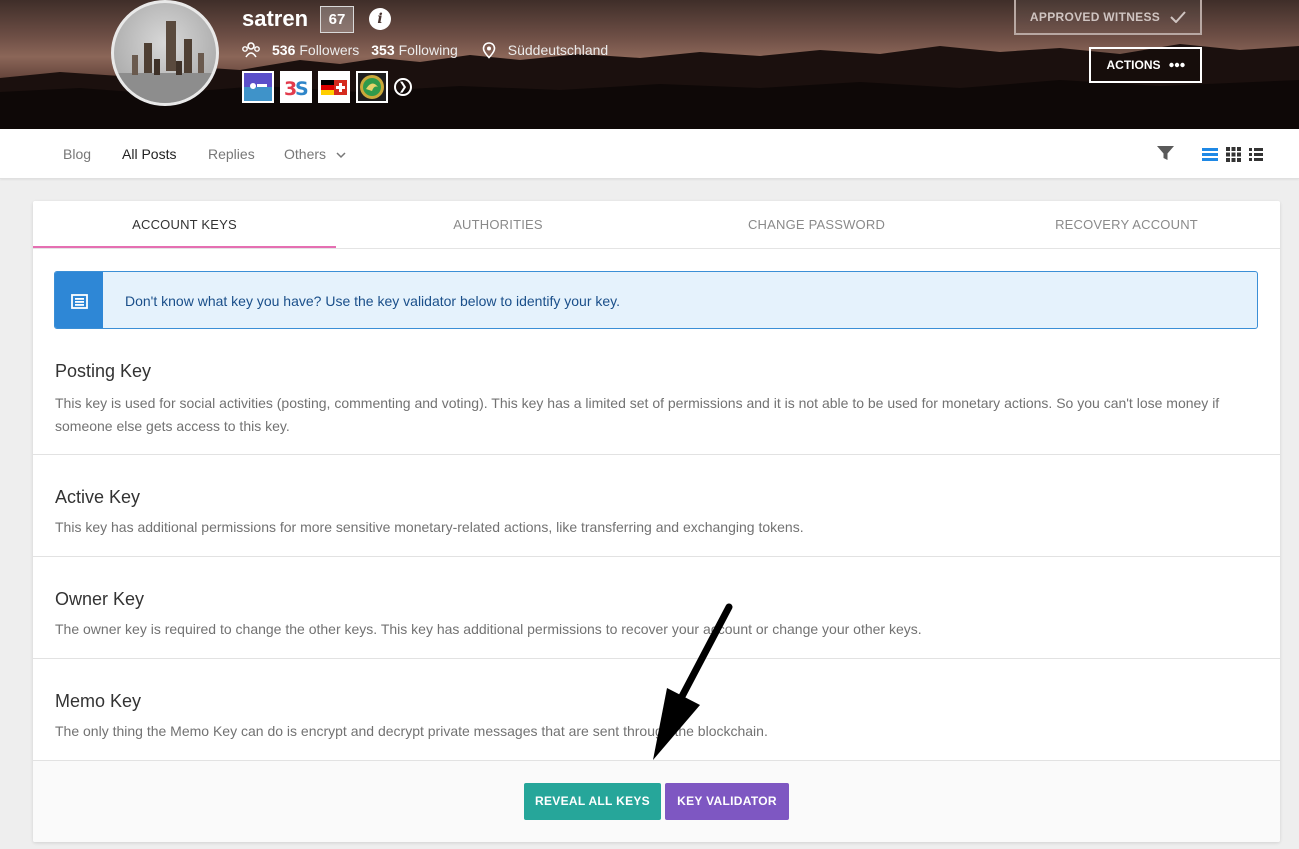  What do you see at coordinates (727, 801) in the screenshot?
I see `key-validator-button: KEY VALIDATOR` at bounding box center [727, 801].